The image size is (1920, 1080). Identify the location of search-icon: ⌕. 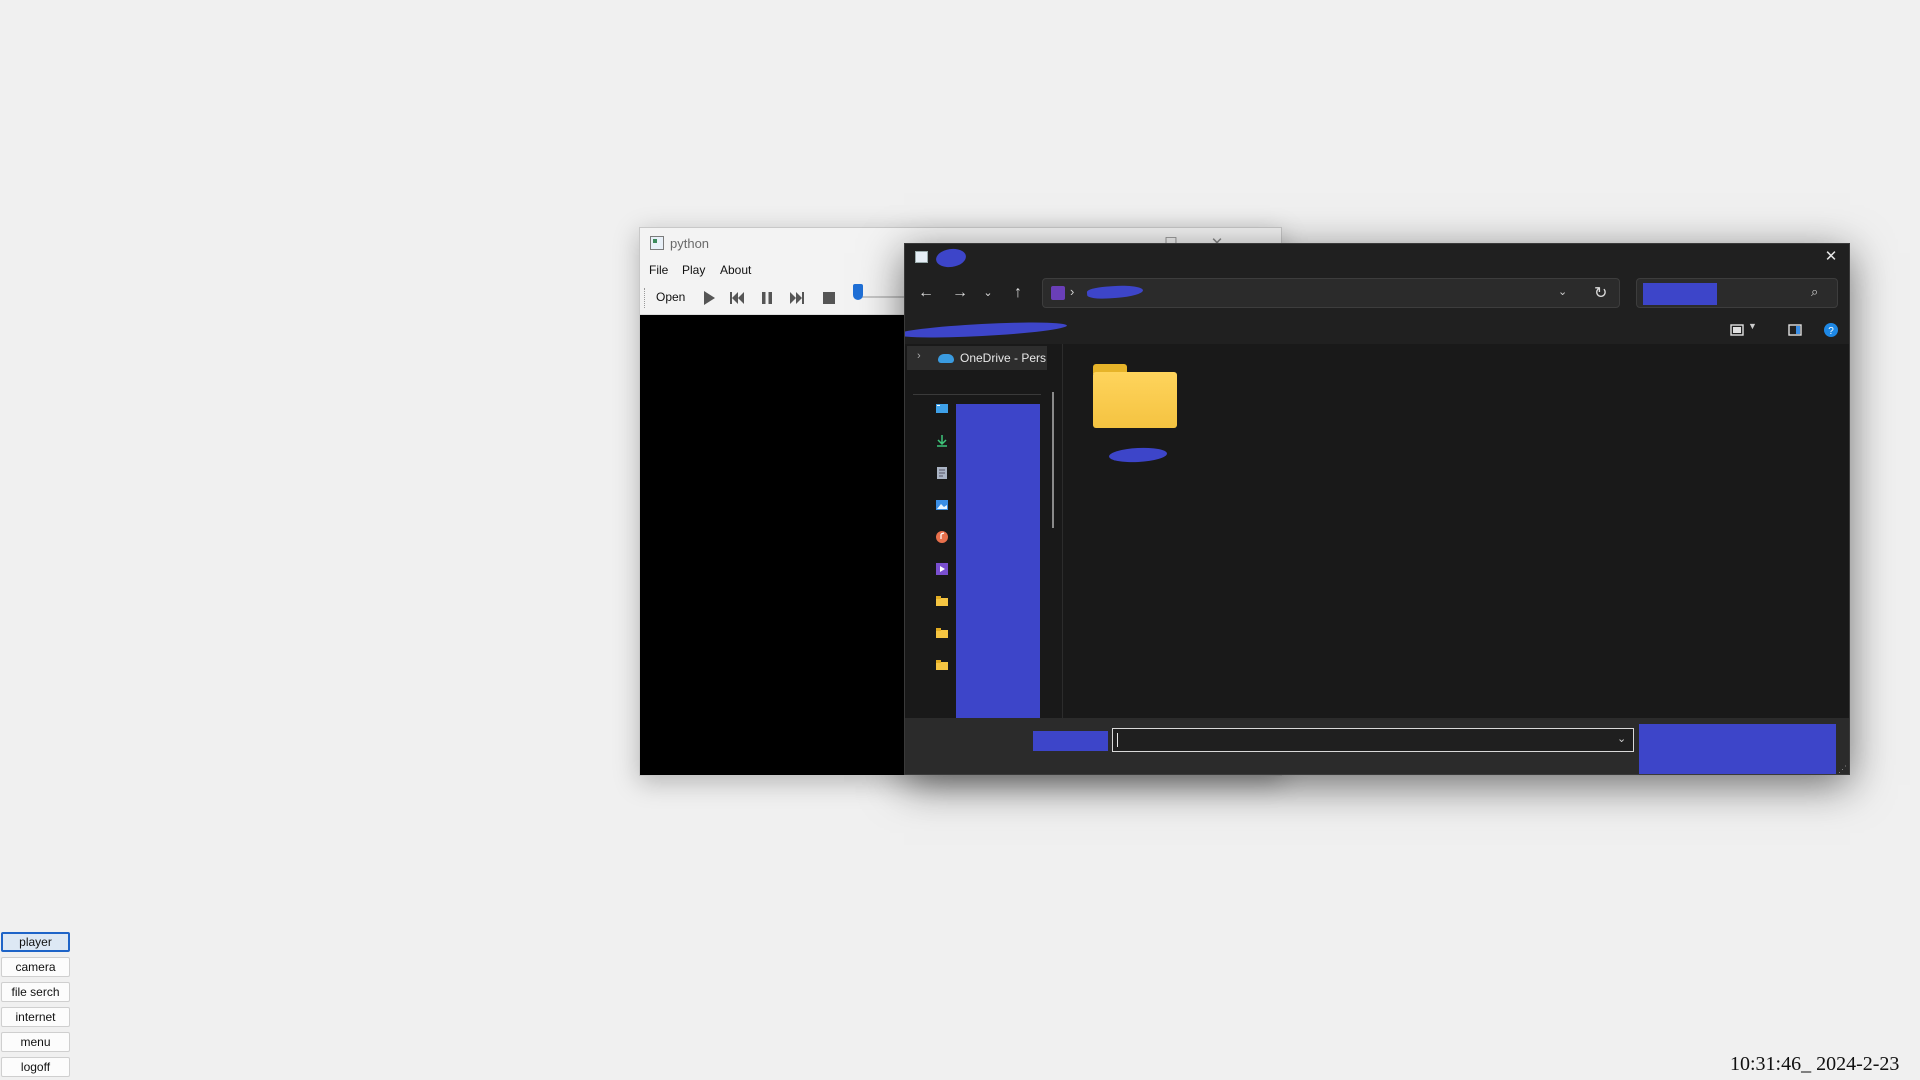
(1814, 292).